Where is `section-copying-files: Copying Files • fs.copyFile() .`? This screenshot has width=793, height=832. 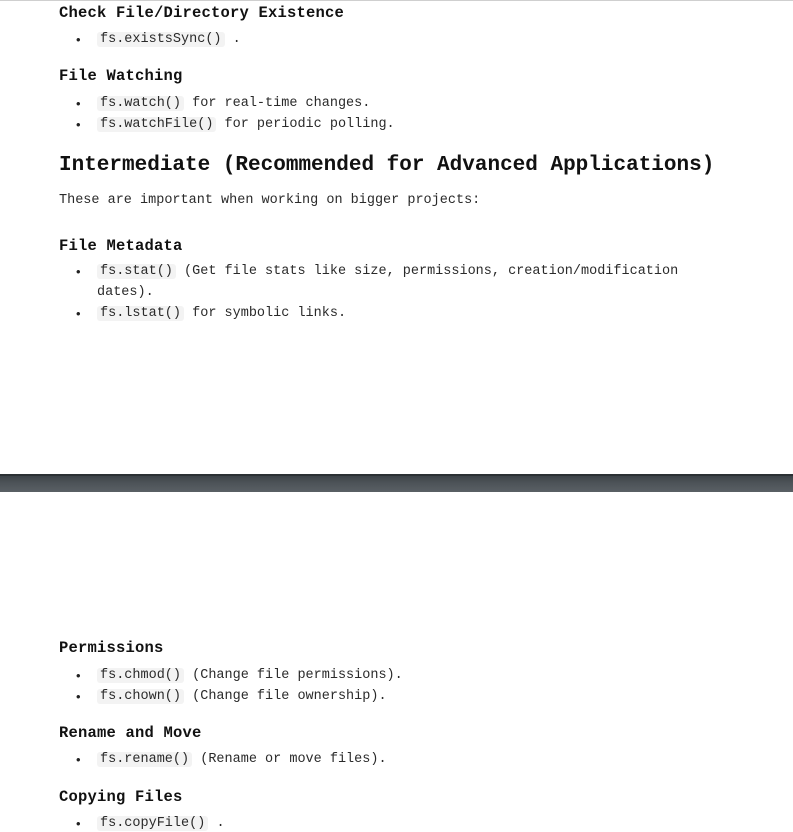 section-copying-files: Copying Files • fs.copyFile() . is located at coordinates (426, 809).